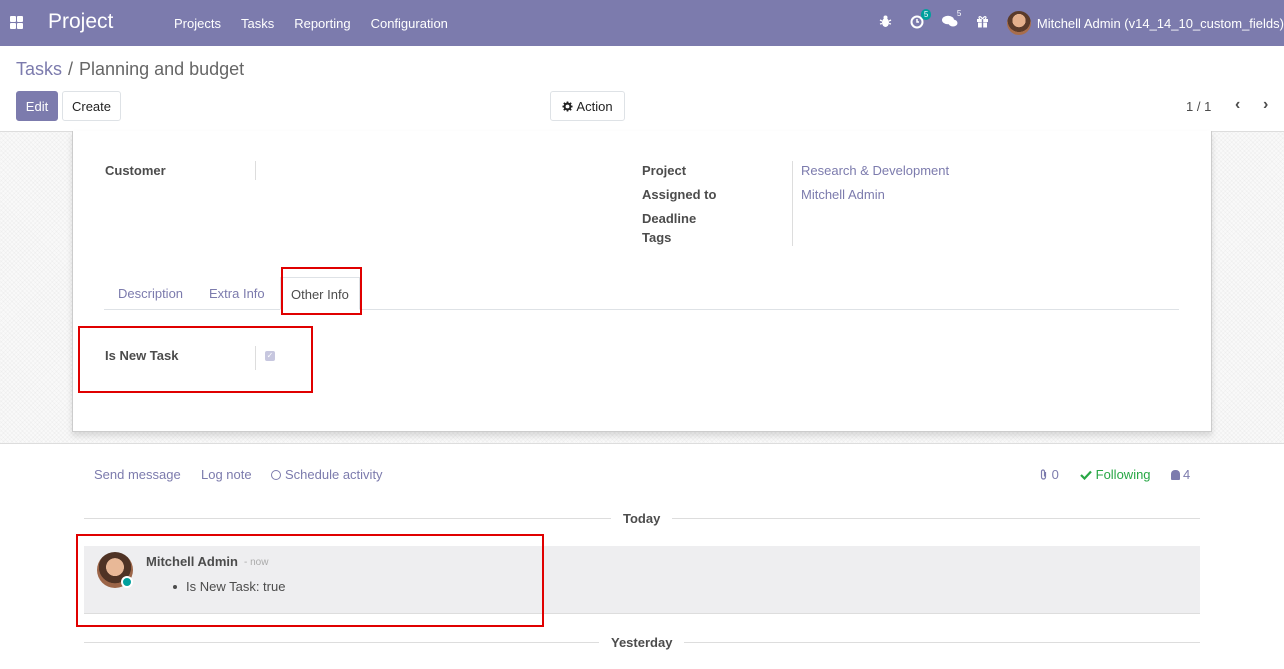  Describe the element at coordinates (679, 194) in the screenshot. I see `assigned-to-label: Assigned to` at that location.